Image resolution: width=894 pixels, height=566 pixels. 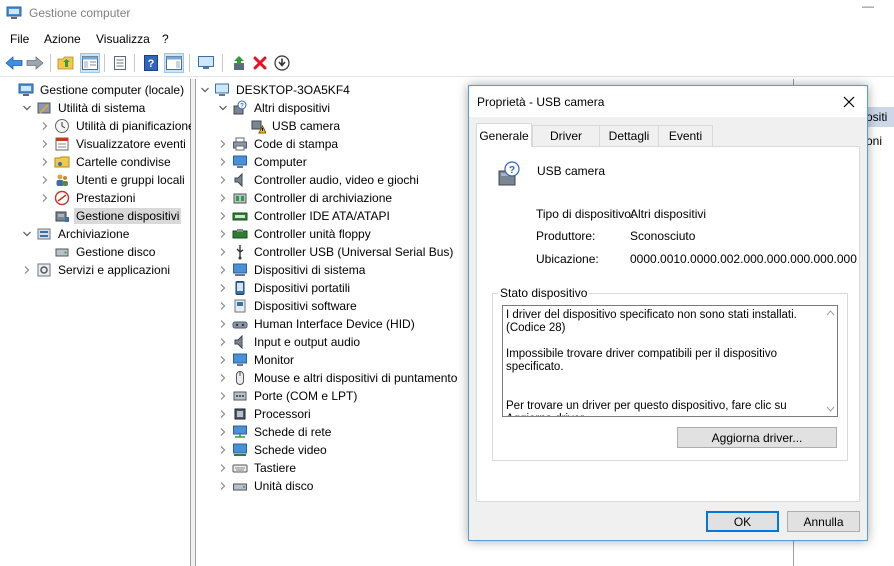 I want to click on tree-item: Tastiere, so click(x=258, y=468).